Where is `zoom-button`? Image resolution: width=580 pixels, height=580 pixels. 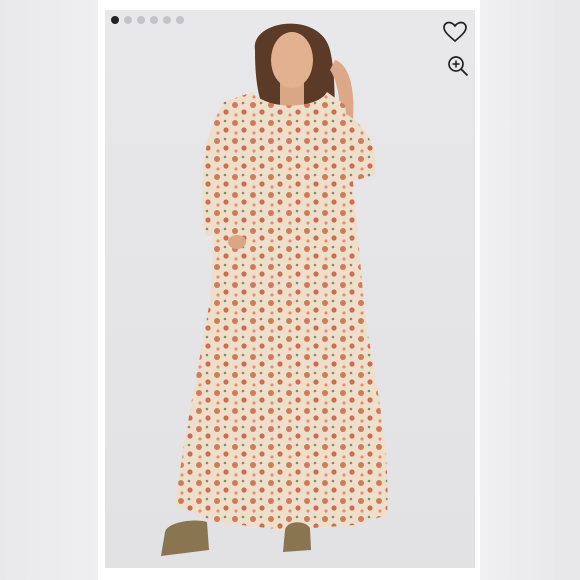 zoom-button is located at coordinates (458, 66).